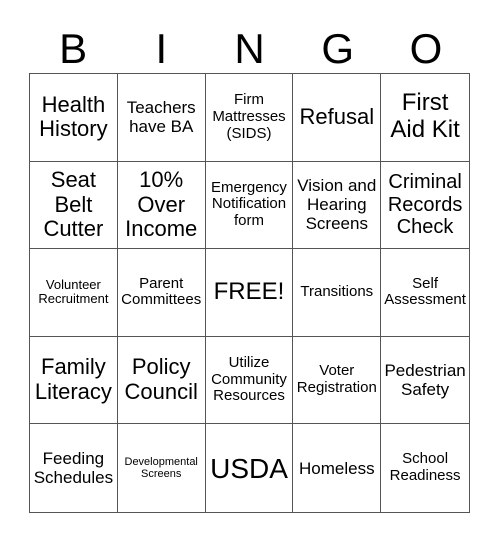 This screenshot has width=500, height=544. I want to click on bingo-cell: Policy Council, so click(161, 380).